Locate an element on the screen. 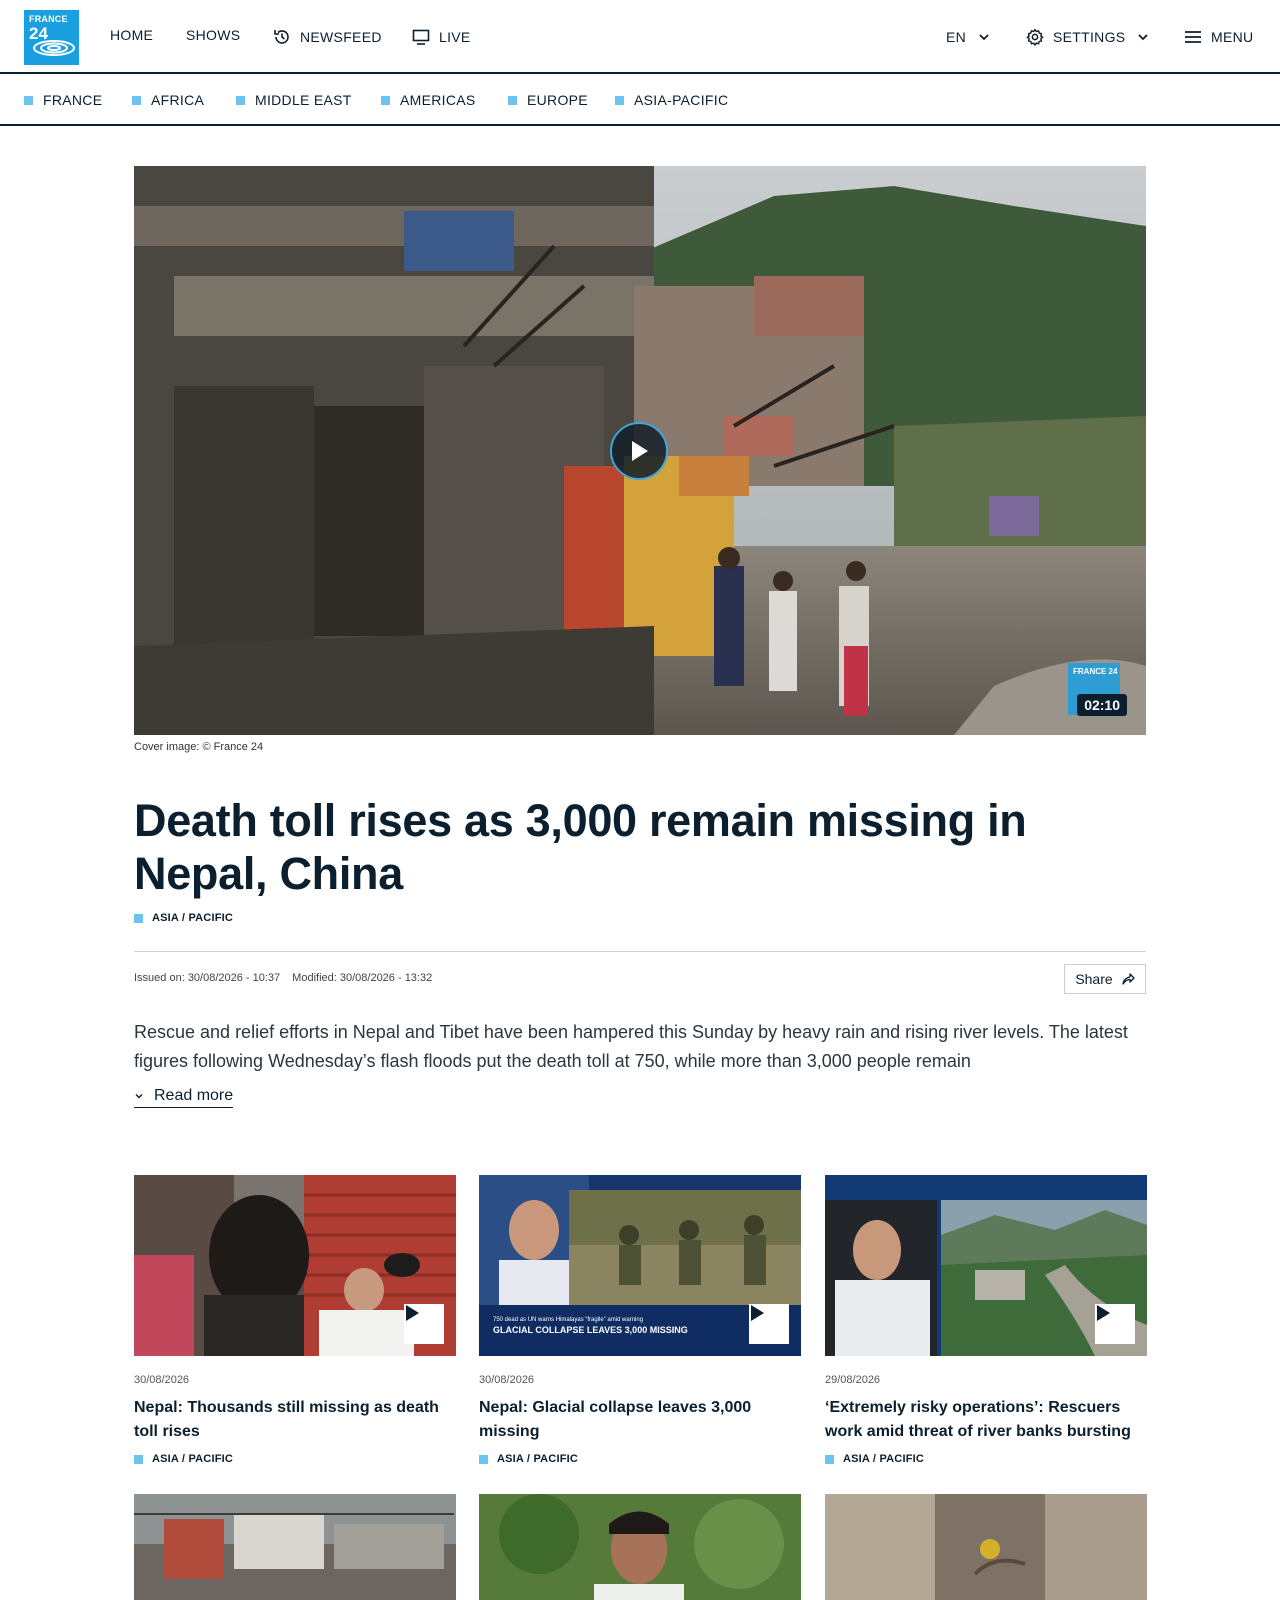  nav-shows: SHOWS is located at coordinates (213, 35).